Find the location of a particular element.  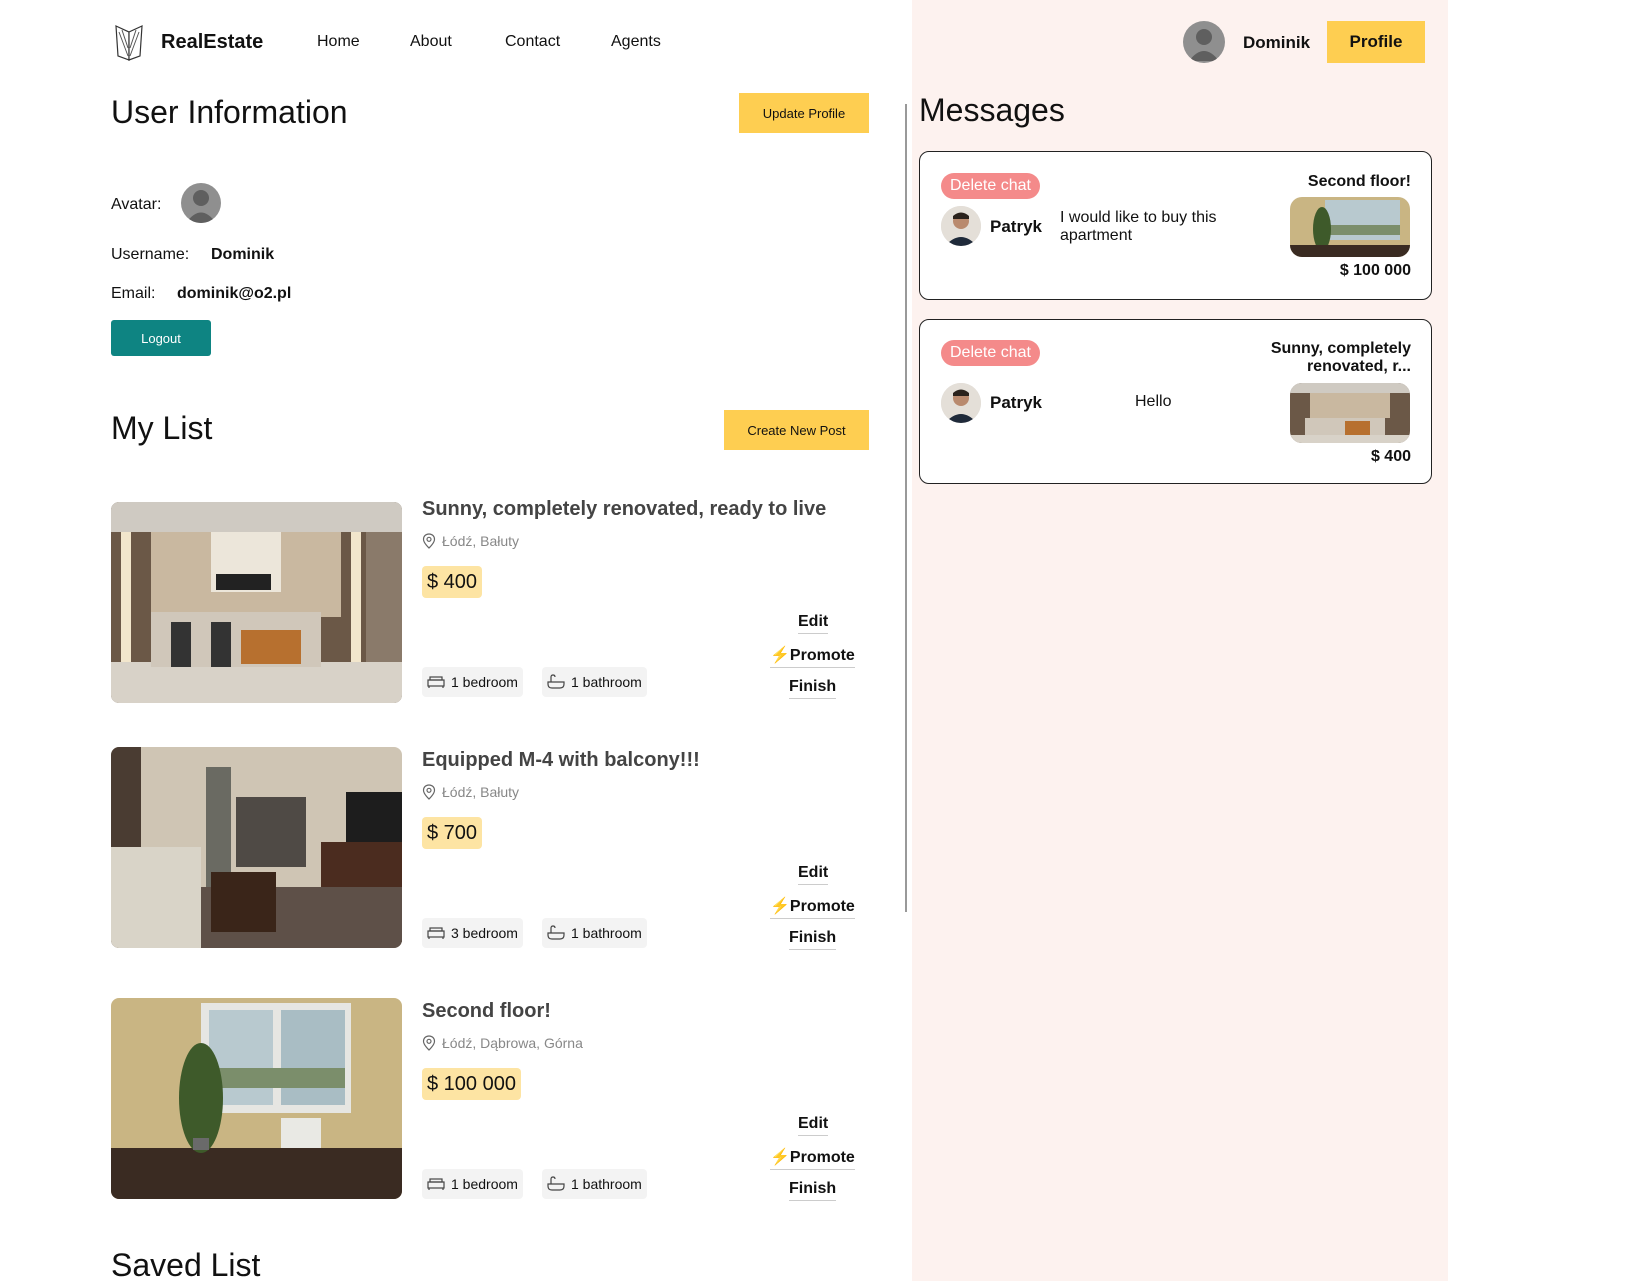

chat-last-message: Hello is located at coordinates (1153, 401).